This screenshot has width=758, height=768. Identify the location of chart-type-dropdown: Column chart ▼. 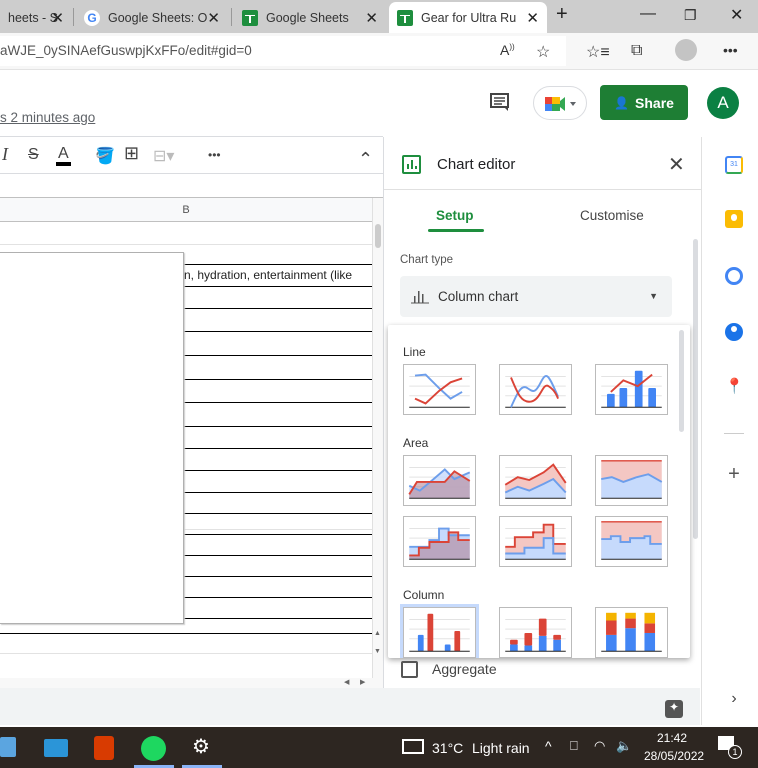
(536, 296).